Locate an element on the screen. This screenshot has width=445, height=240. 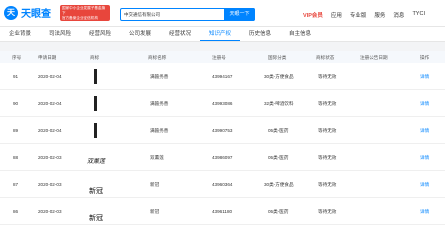
row-index: 91 is located at coordinates (16, 76).